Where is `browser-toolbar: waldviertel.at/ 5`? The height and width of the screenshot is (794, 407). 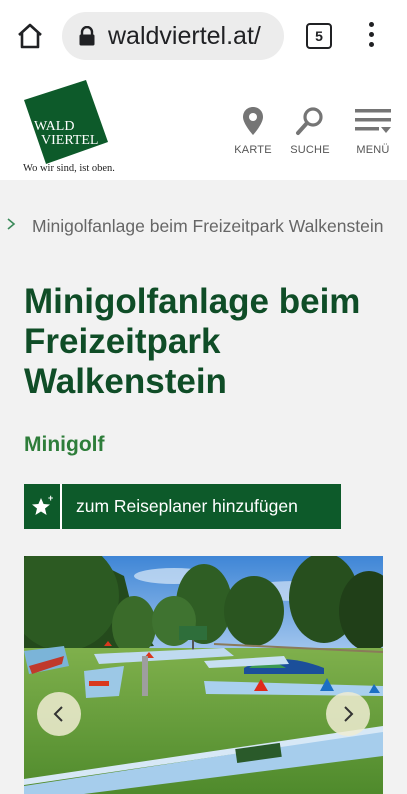
browser-toolbar: waldviertel.at/ 5 is located at coordinates (203, 36).